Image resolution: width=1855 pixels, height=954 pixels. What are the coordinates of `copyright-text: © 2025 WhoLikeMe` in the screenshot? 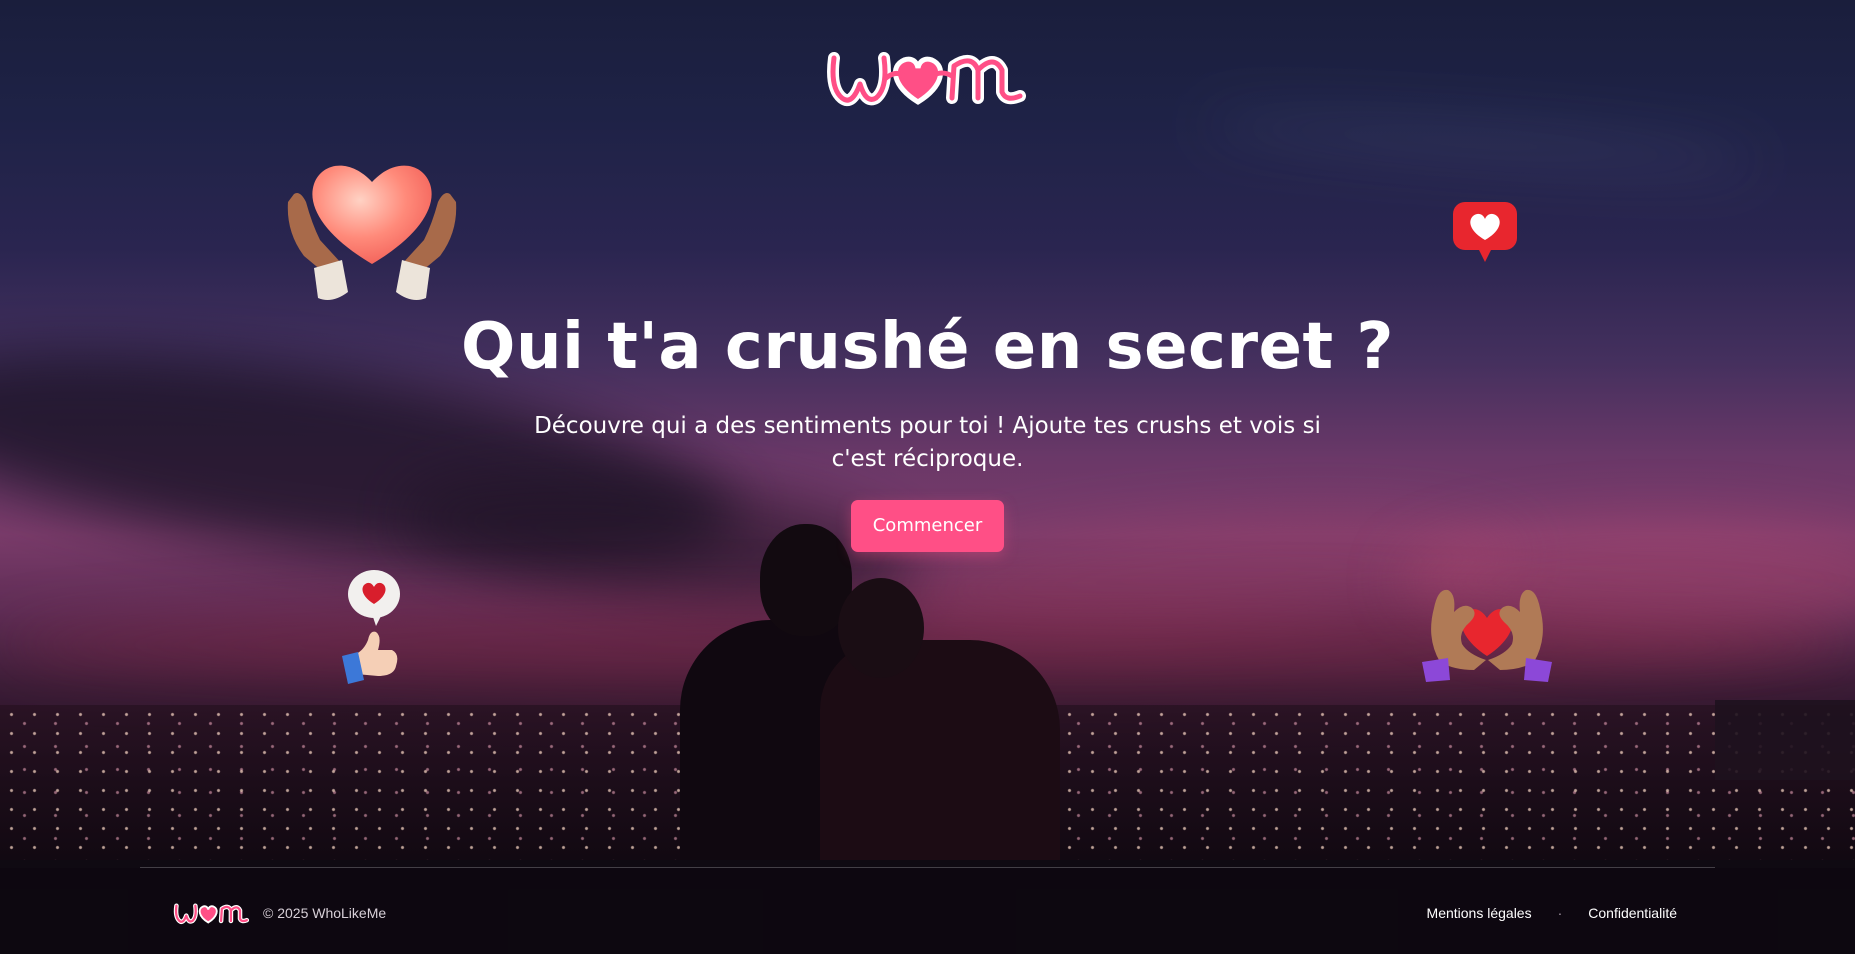 It's located at (325, 913).